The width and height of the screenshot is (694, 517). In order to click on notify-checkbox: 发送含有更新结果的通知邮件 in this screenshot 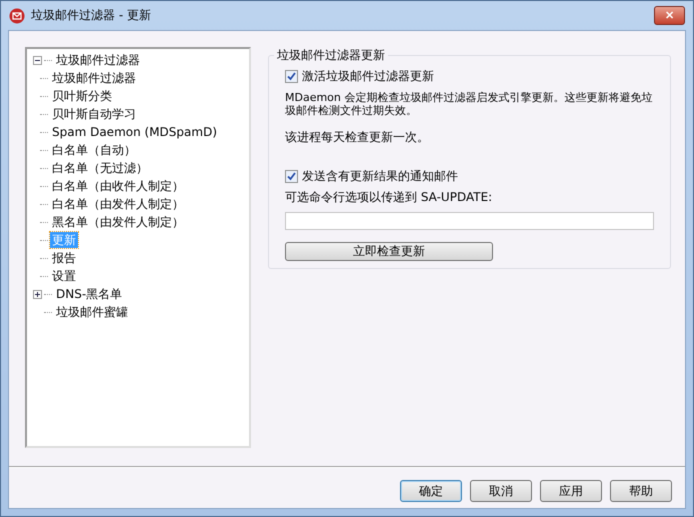, I will do `click(469, 176)`.